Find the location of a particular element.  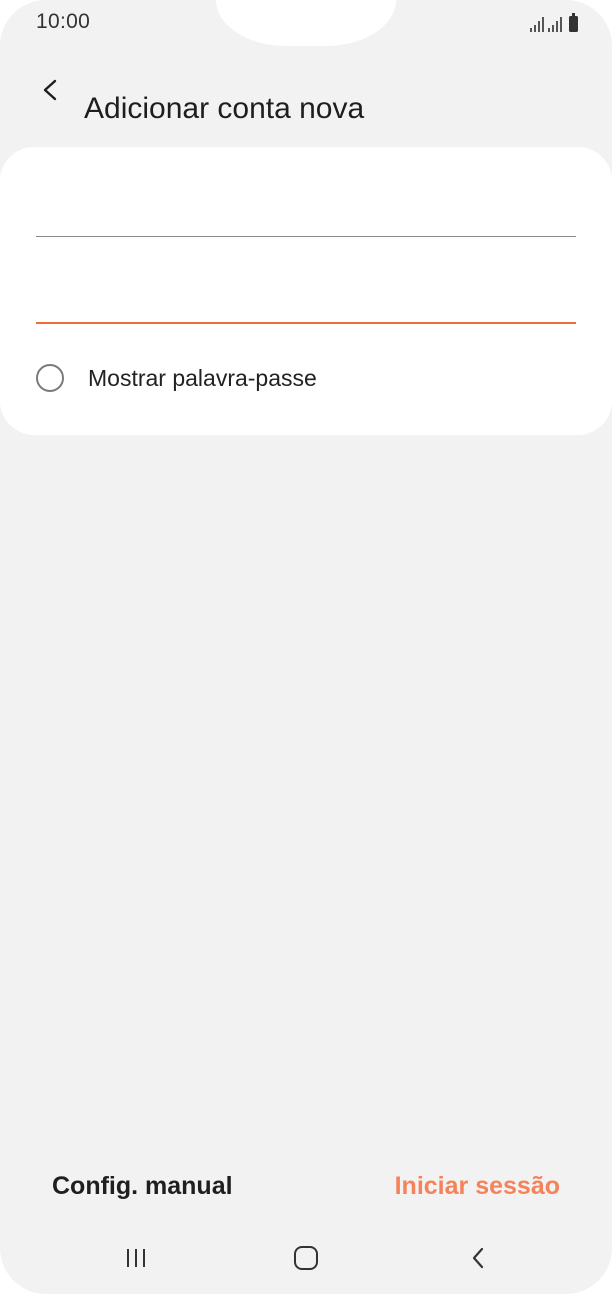

back-button is located at coordinates (50, 90).